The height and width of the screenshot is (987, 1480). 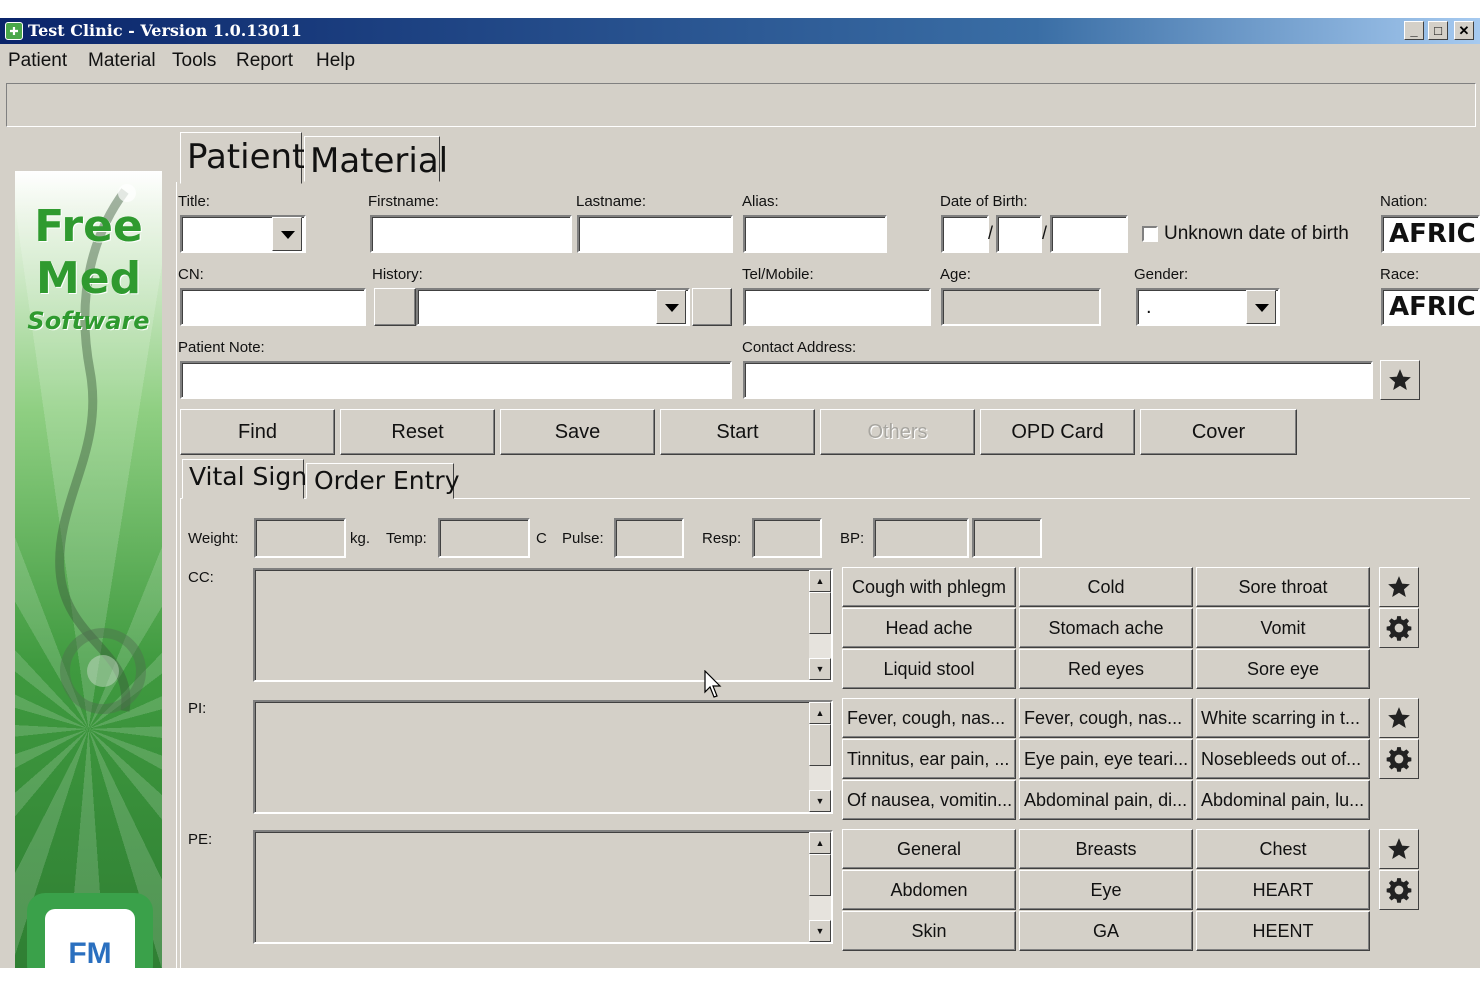 What do you see at coordinates (737, 432) in the screenshot?
I see `start-button: Start` at bounding box center [737, 432].